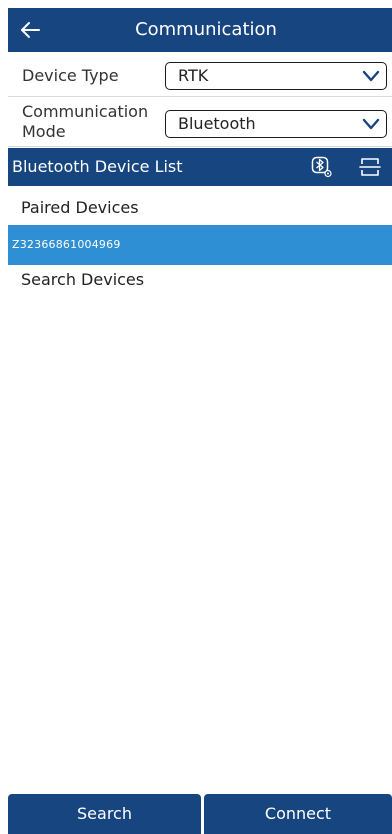 Image resolution: width=392 pixels, height=834 pixels. I want to click on bluetooth-device-list-header: Bluetooth Device List, so click(200, 167).